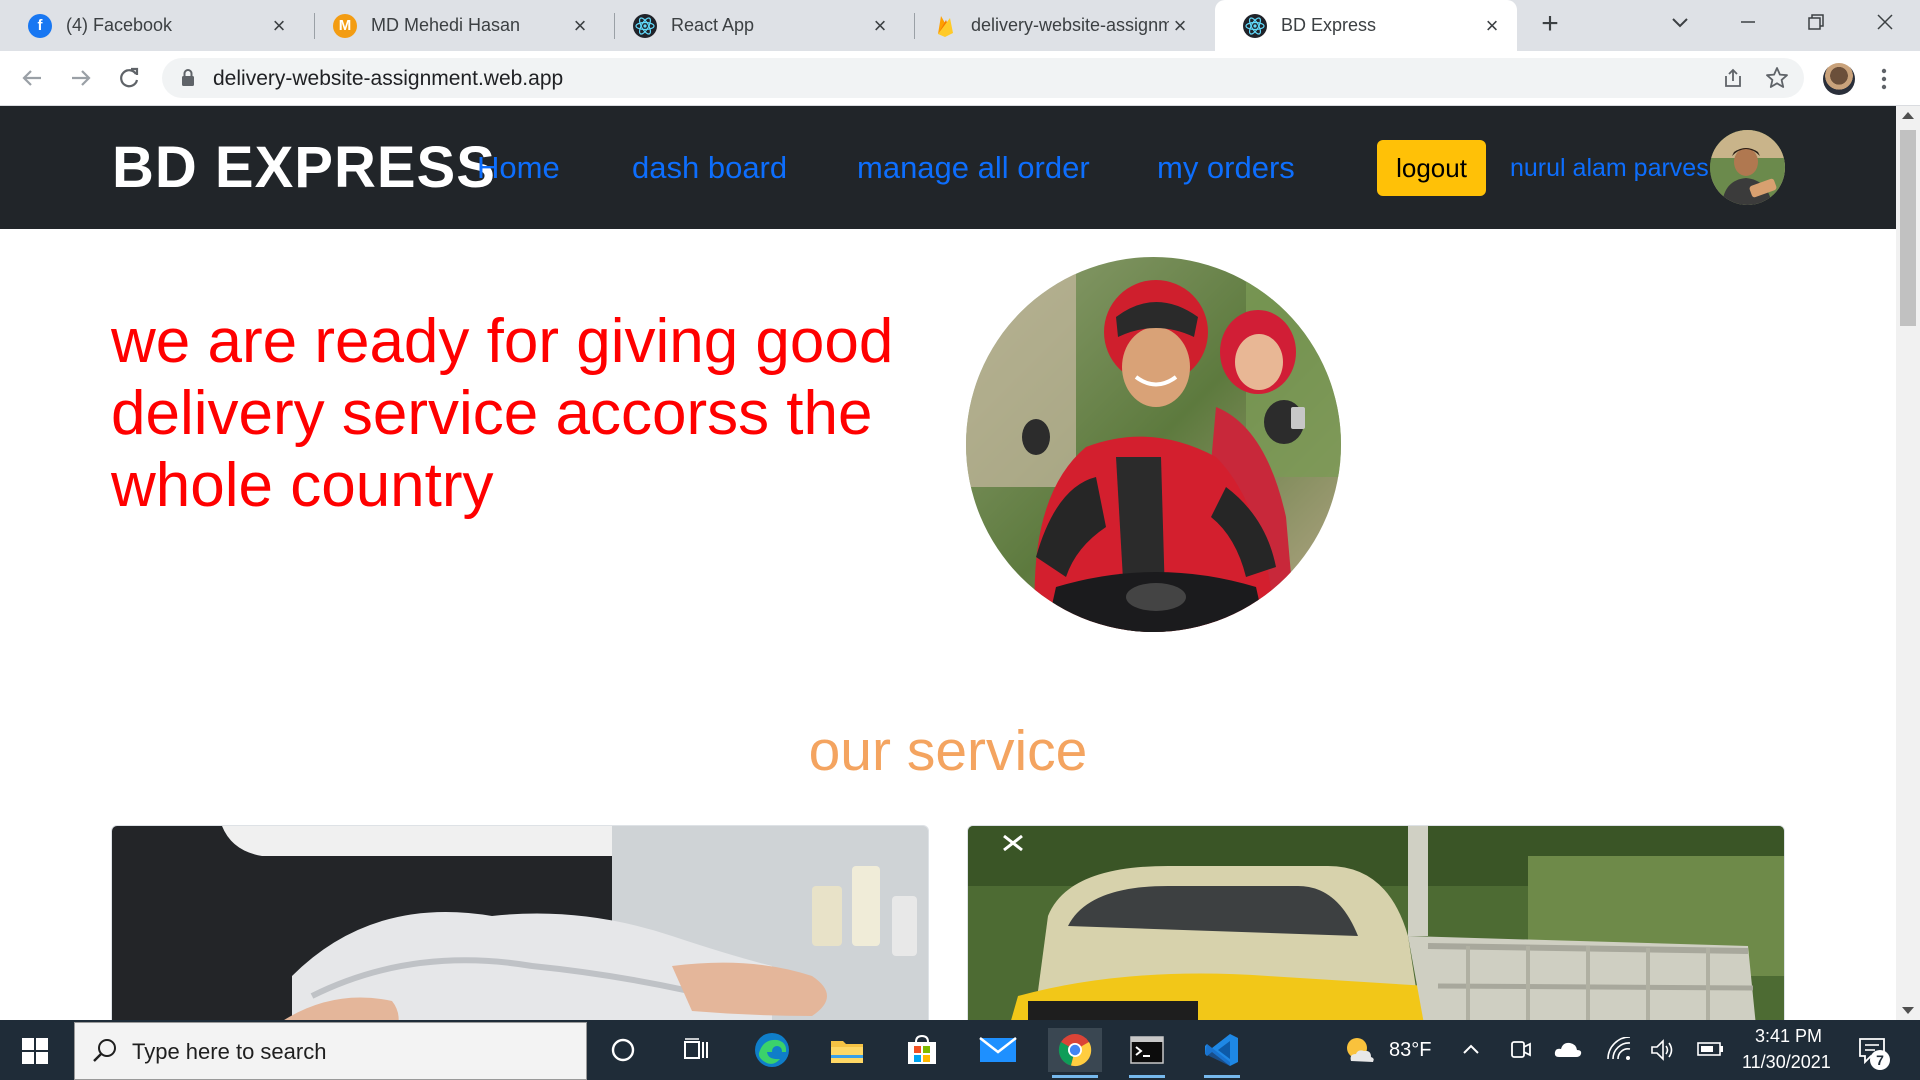 This screenshot has width=1920, height=1080. What do you see at coordinates (32, 78) in the screenshot?
I see `back-arrow-icon` at bounding box center [32, 78].